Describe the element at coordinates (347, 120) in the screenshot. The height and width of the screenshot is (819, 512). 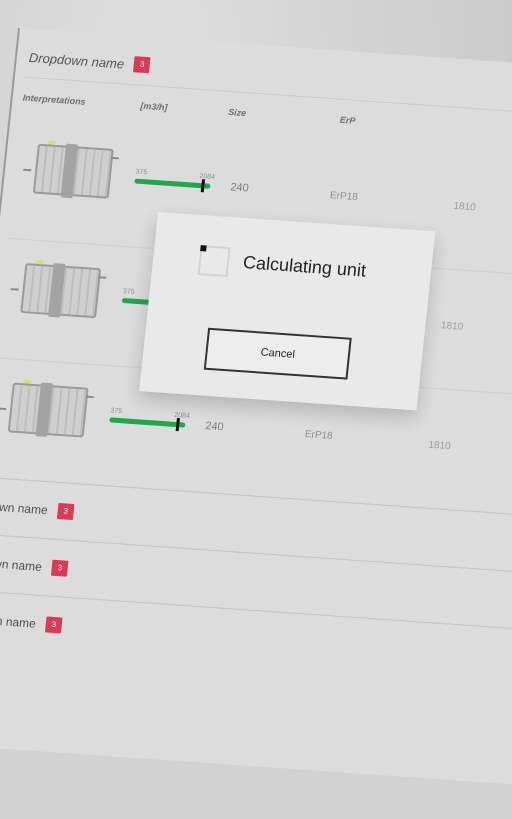
I see `col-erp: ErP` at that location.